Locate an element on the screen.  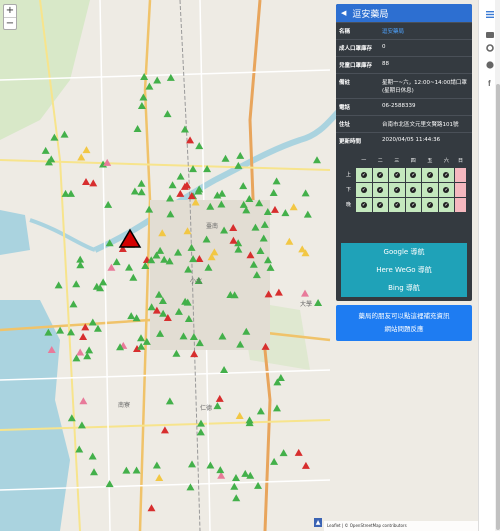
zoom-in-button: + is located at coordinates (10, 11).